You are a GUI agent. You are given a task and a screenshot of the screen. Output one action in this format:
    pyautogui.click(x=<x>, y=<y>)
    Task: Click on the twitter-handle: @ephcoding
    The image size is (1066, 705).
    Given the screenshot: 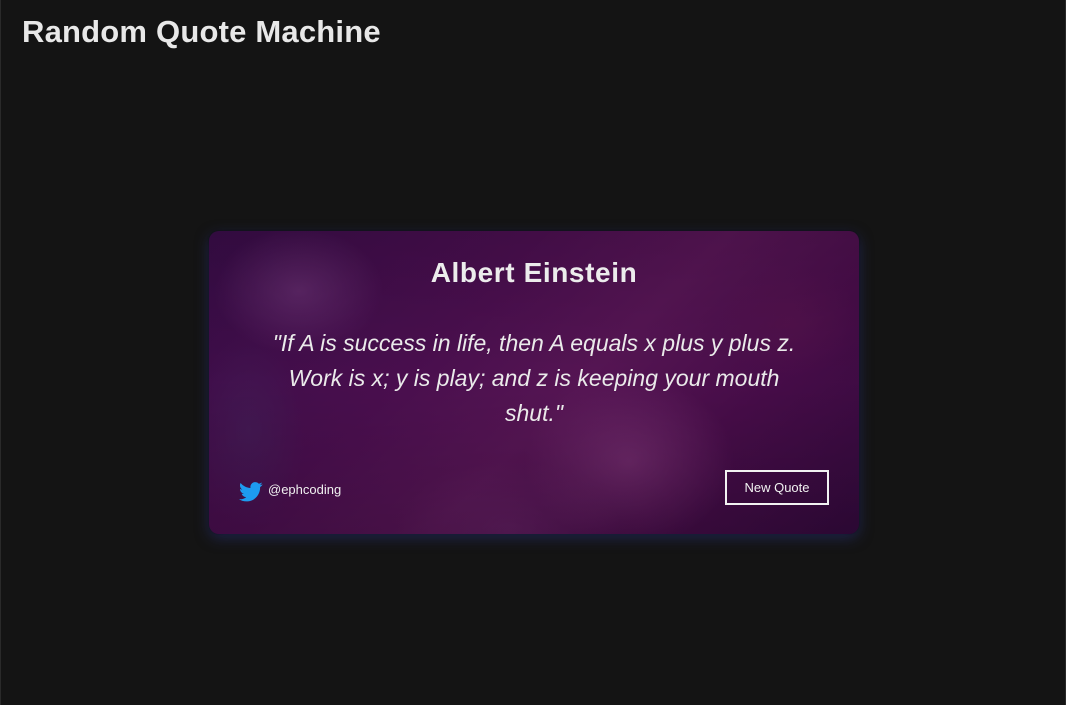 What is the action you would take?
    pyautogui.click(x=305, y=489)
    